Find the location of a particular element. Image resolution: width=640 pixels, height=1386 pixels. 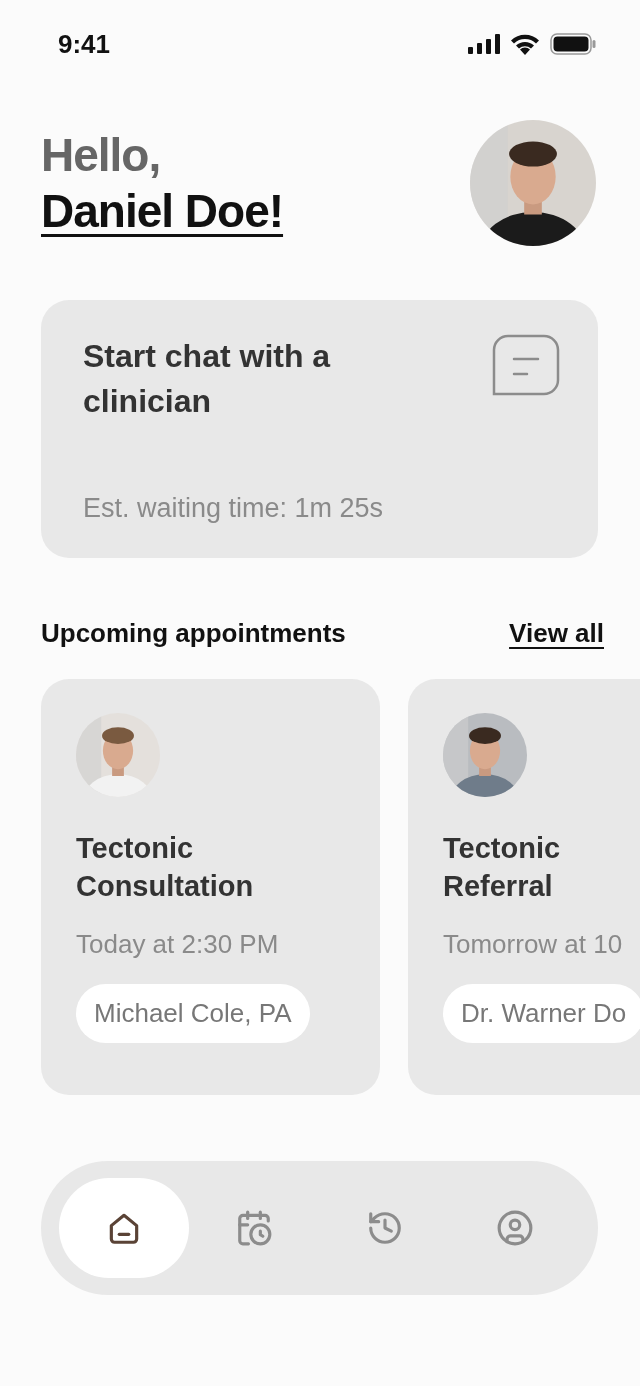

appointment-title: Tectonic Referral is located at coordinates (502, 867).